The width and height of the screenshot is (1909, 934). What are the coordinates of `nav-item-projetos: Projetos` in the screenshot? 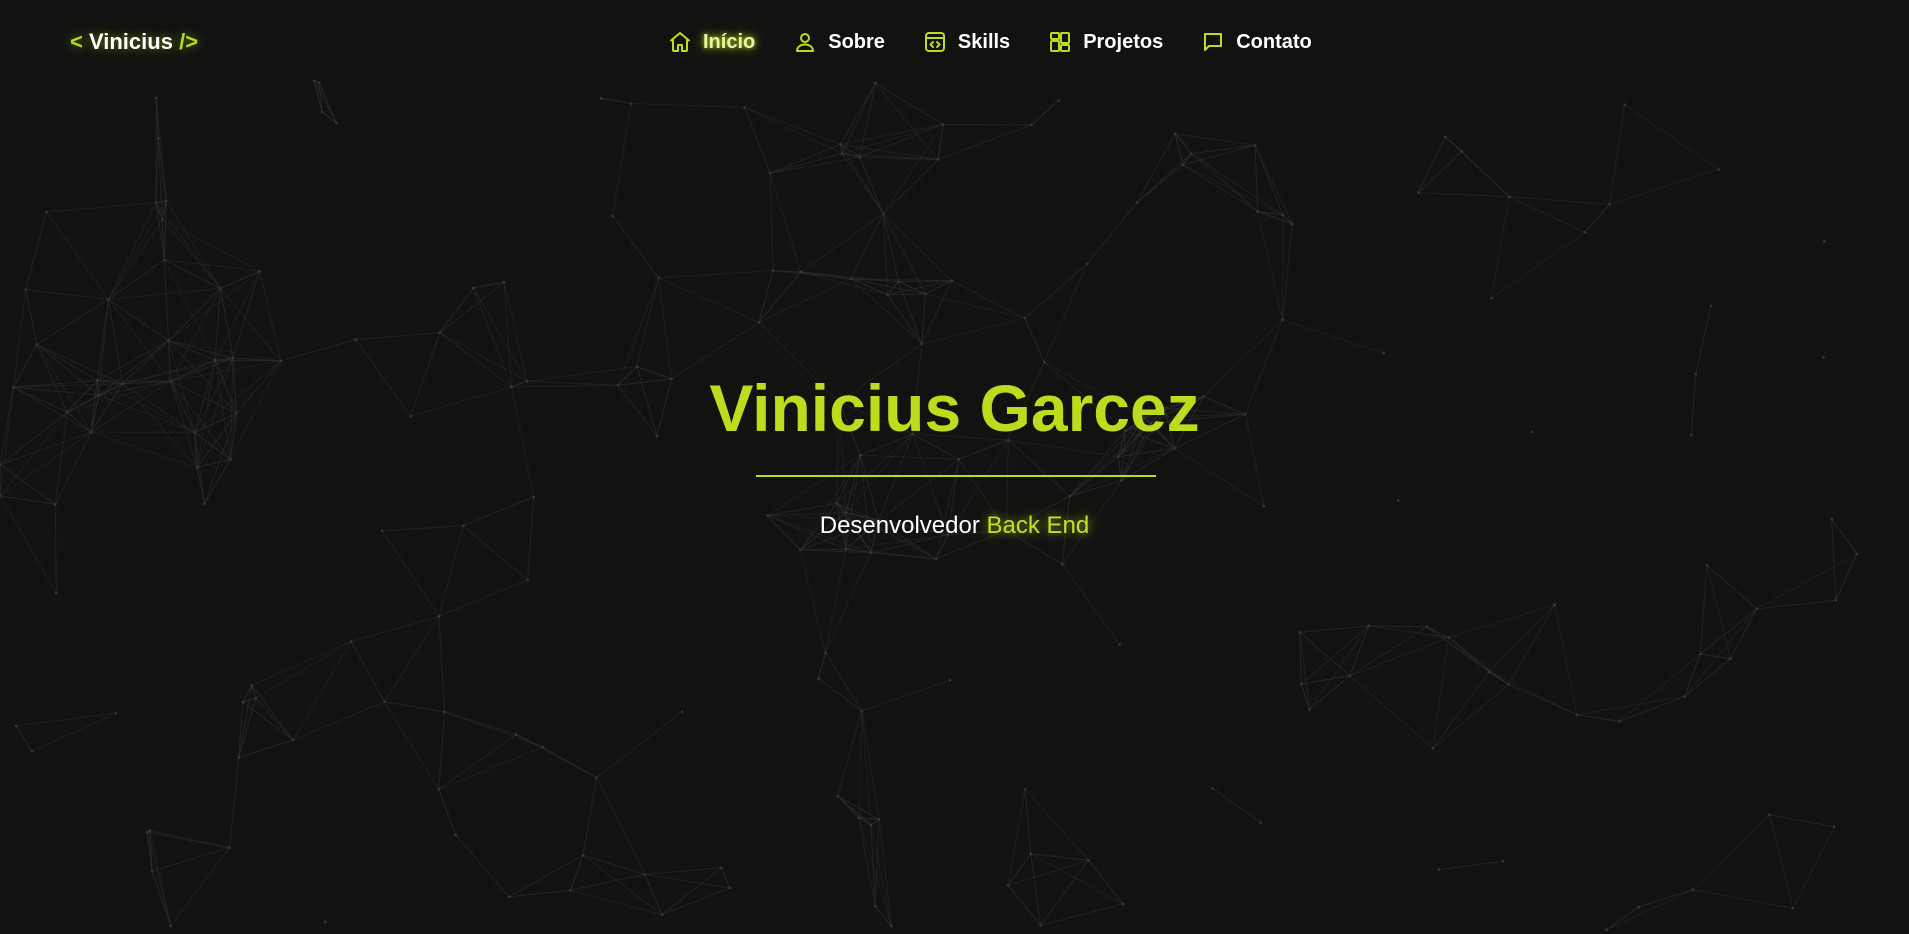 It's located at (1105, 42).